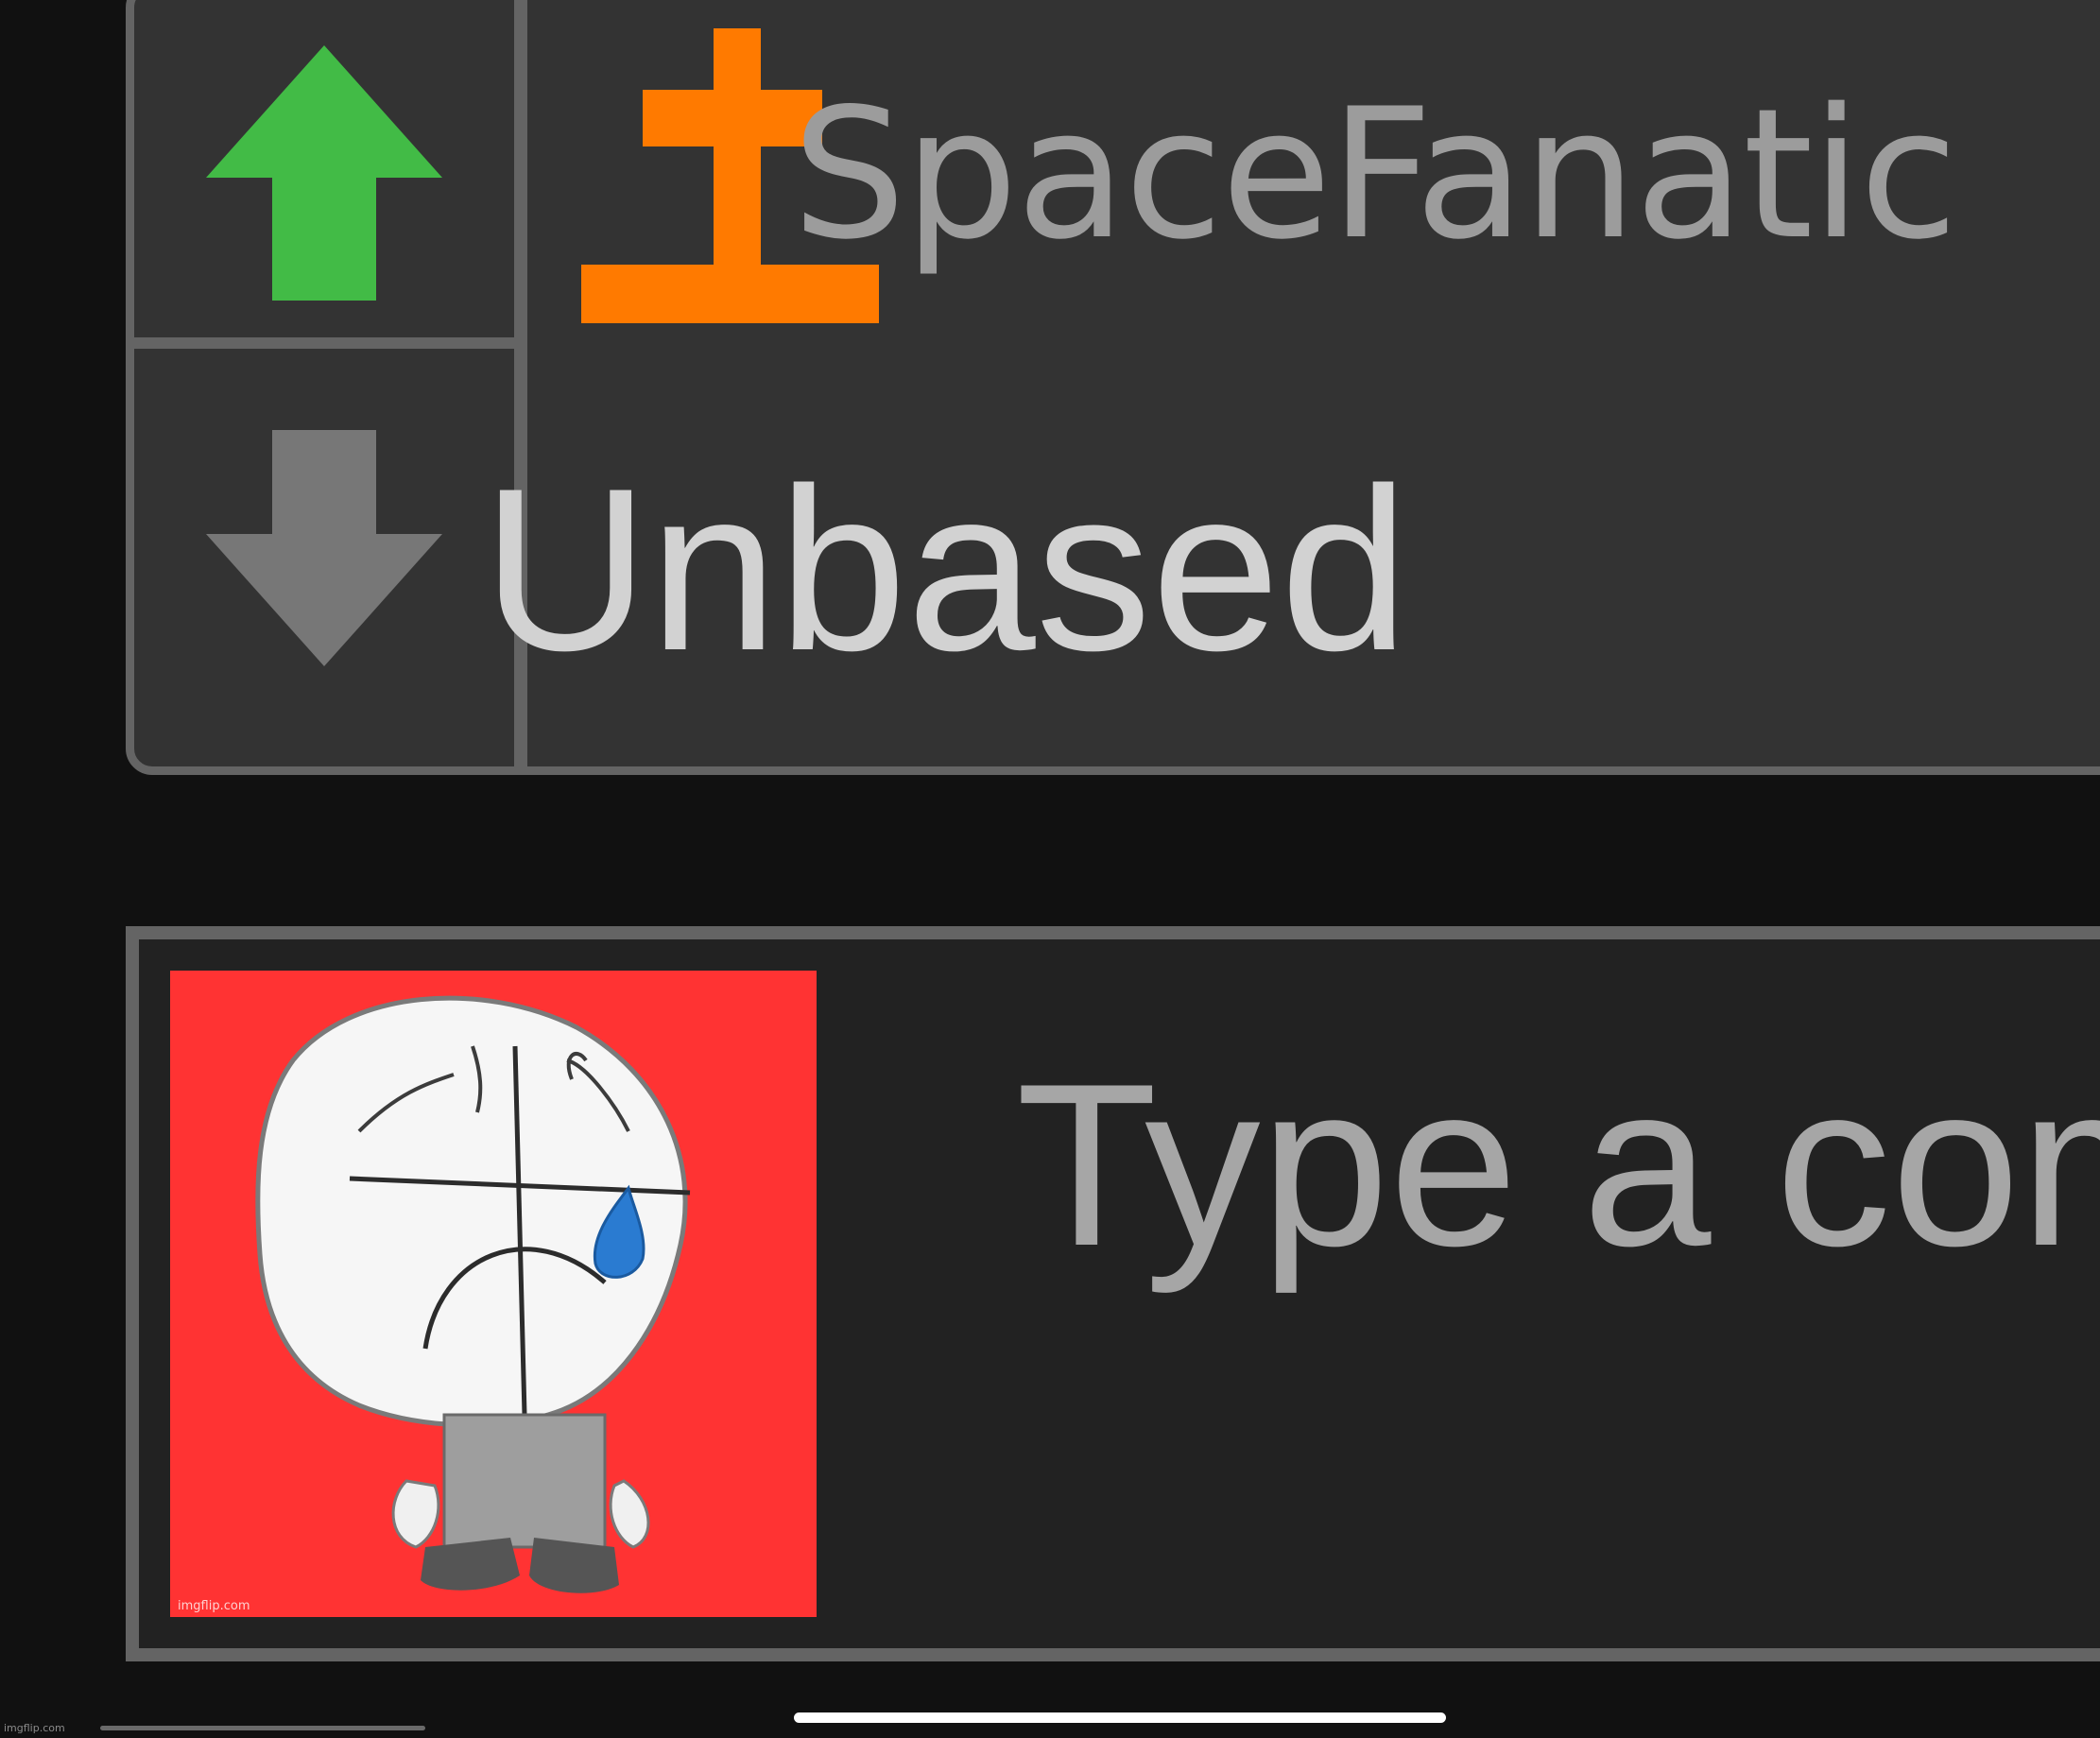  I want to click on reply-input-placeholder: Type a com, so click(1558, 1165).